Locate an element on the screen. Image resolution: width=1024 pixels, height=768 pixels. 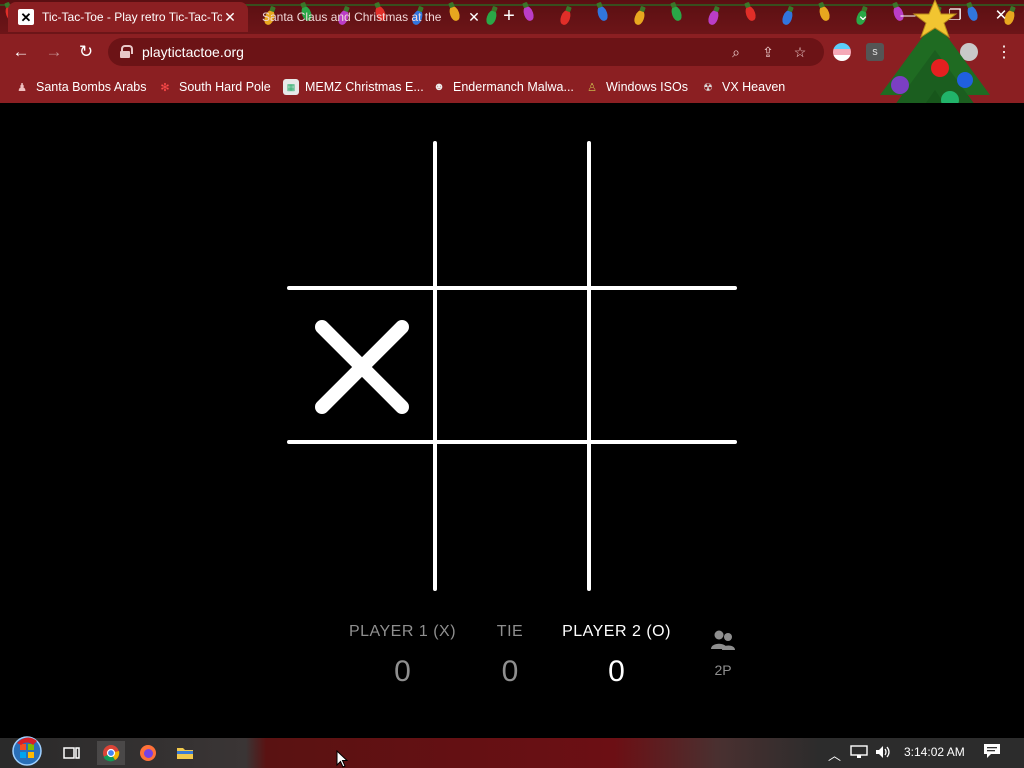
santa-icon: ♟ is located at coordinates (22, 87).